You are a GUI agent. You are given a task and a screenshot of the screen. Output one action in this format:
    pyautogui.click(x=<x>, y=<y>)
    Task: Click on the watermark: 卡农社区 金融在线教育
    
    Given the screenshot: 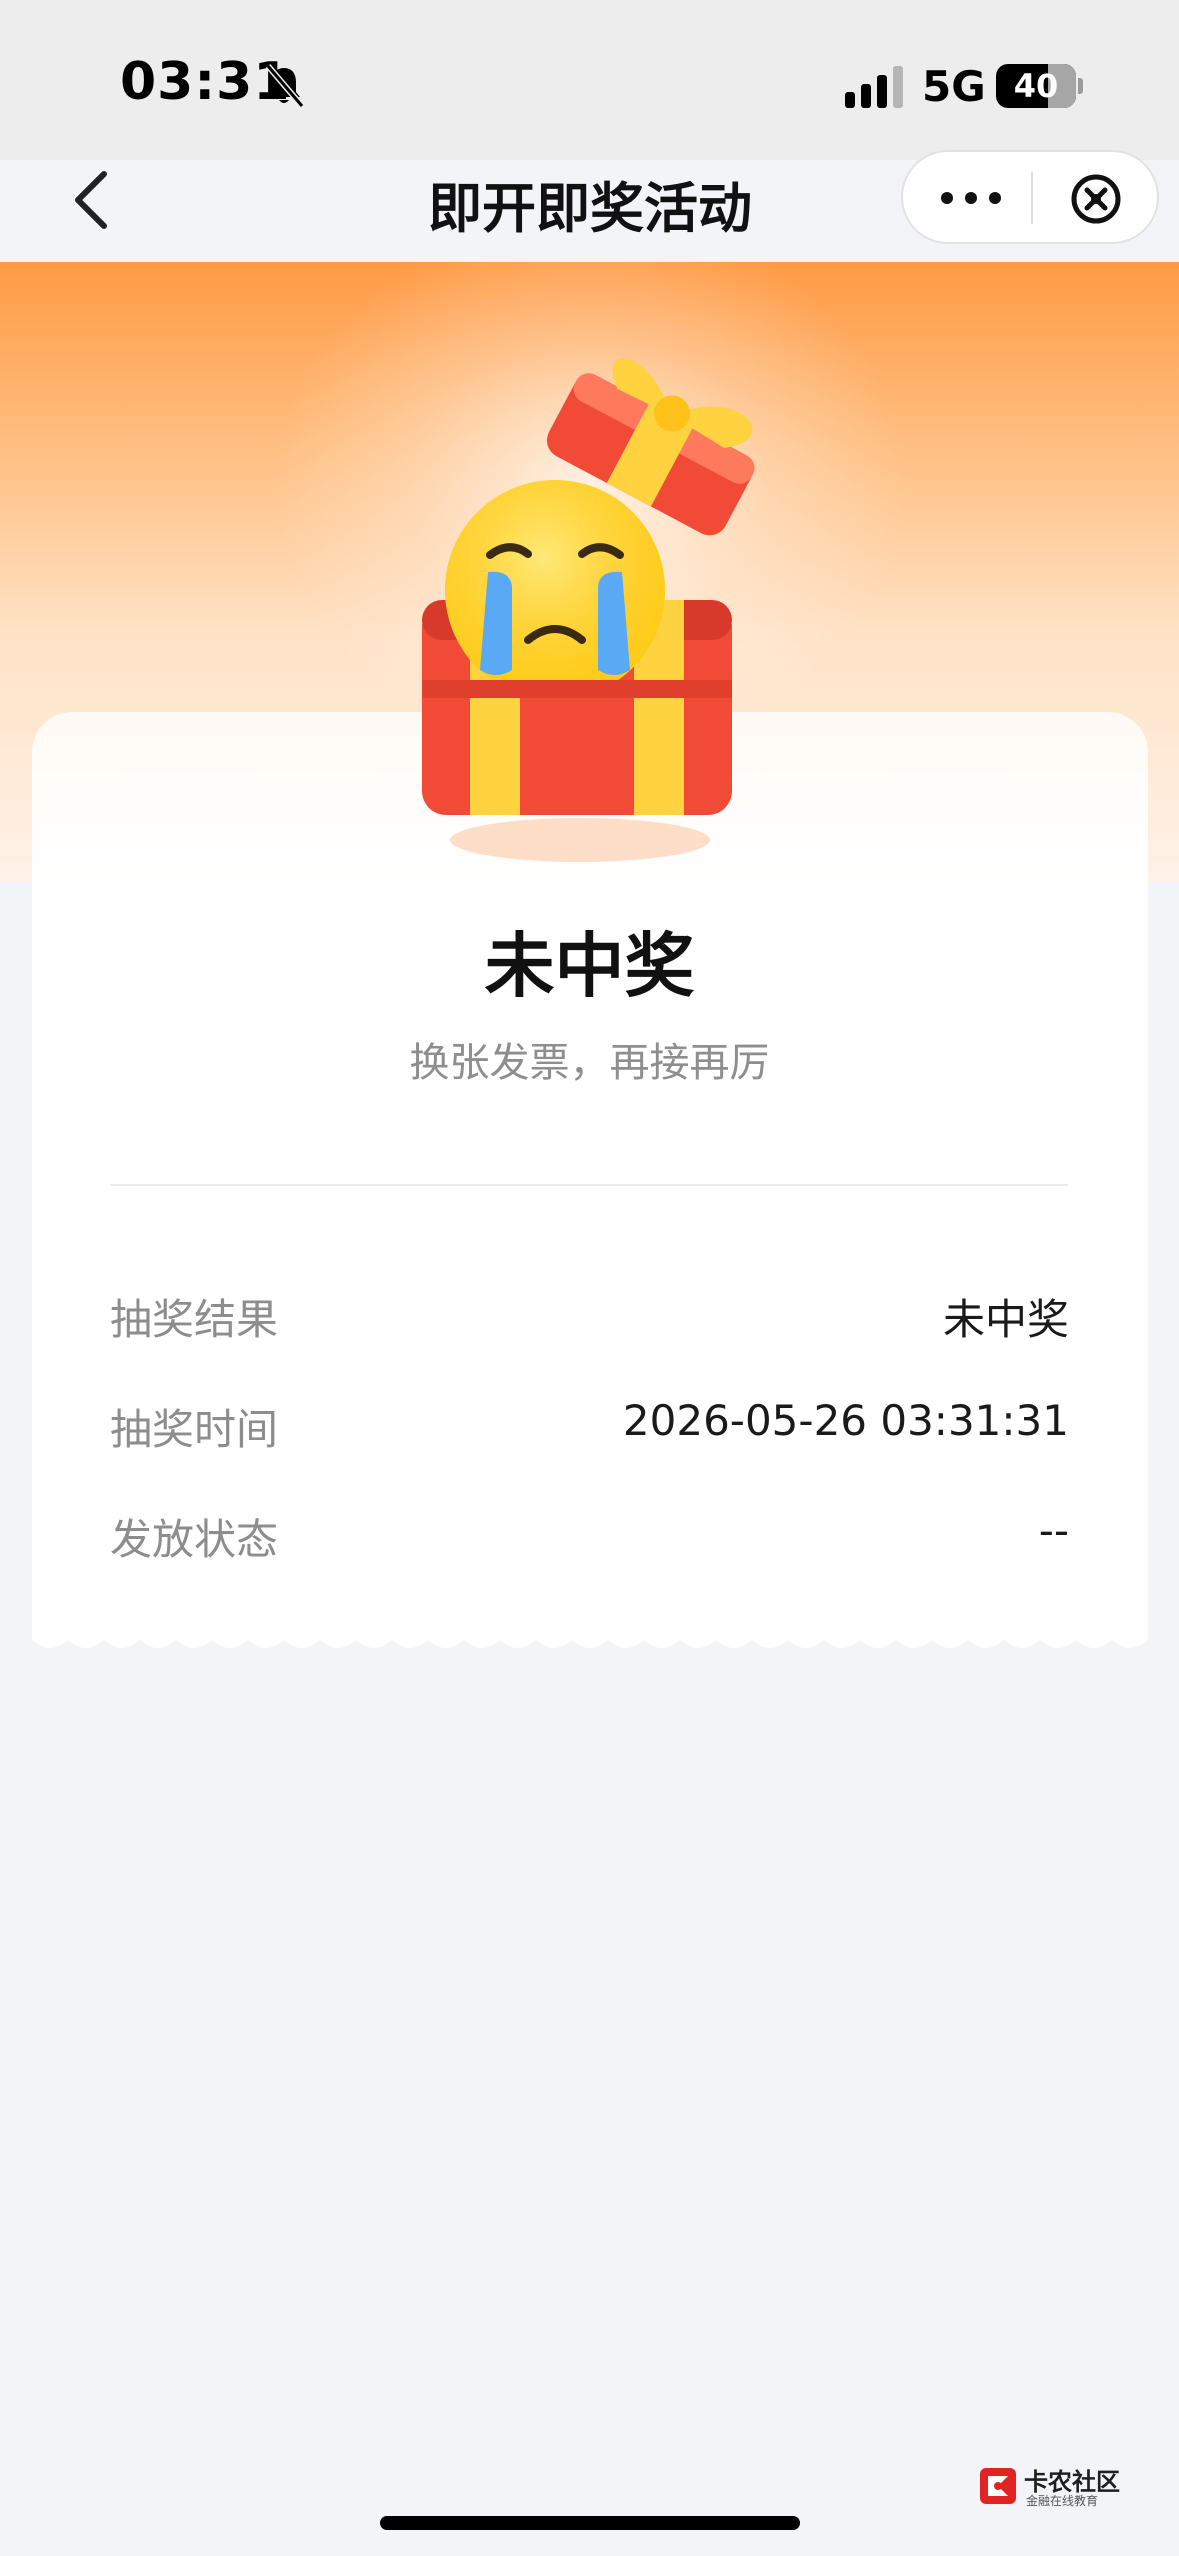 What is the action you would take?
    pyautogui.click(x=1053, y=2487)
    